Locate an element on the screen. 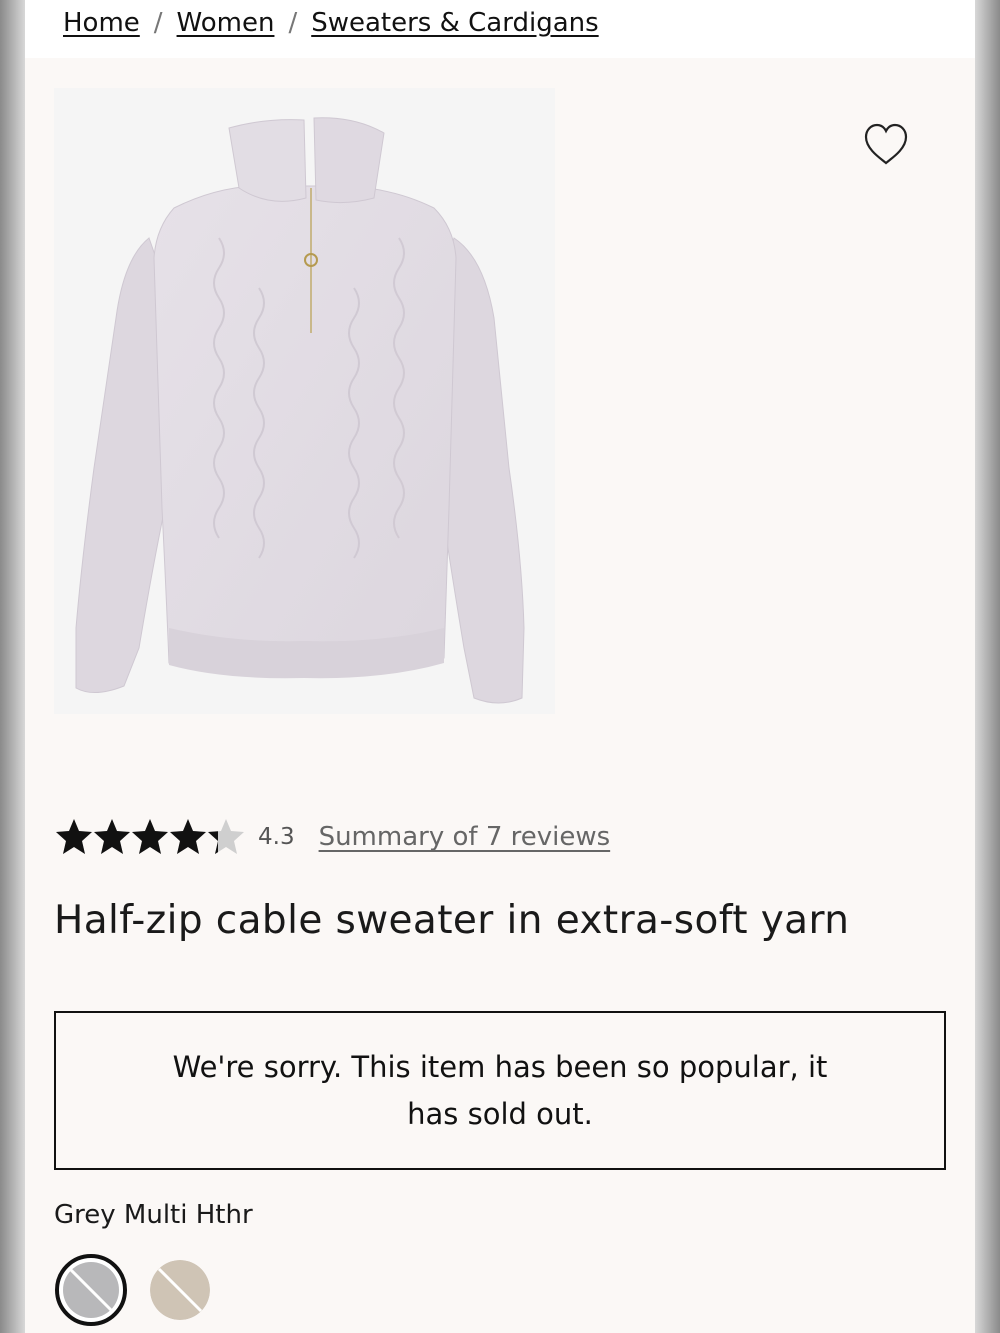 This screenshot has height=1333, width=1000. color-swatch-grey is located at coordinates (91, 1290).